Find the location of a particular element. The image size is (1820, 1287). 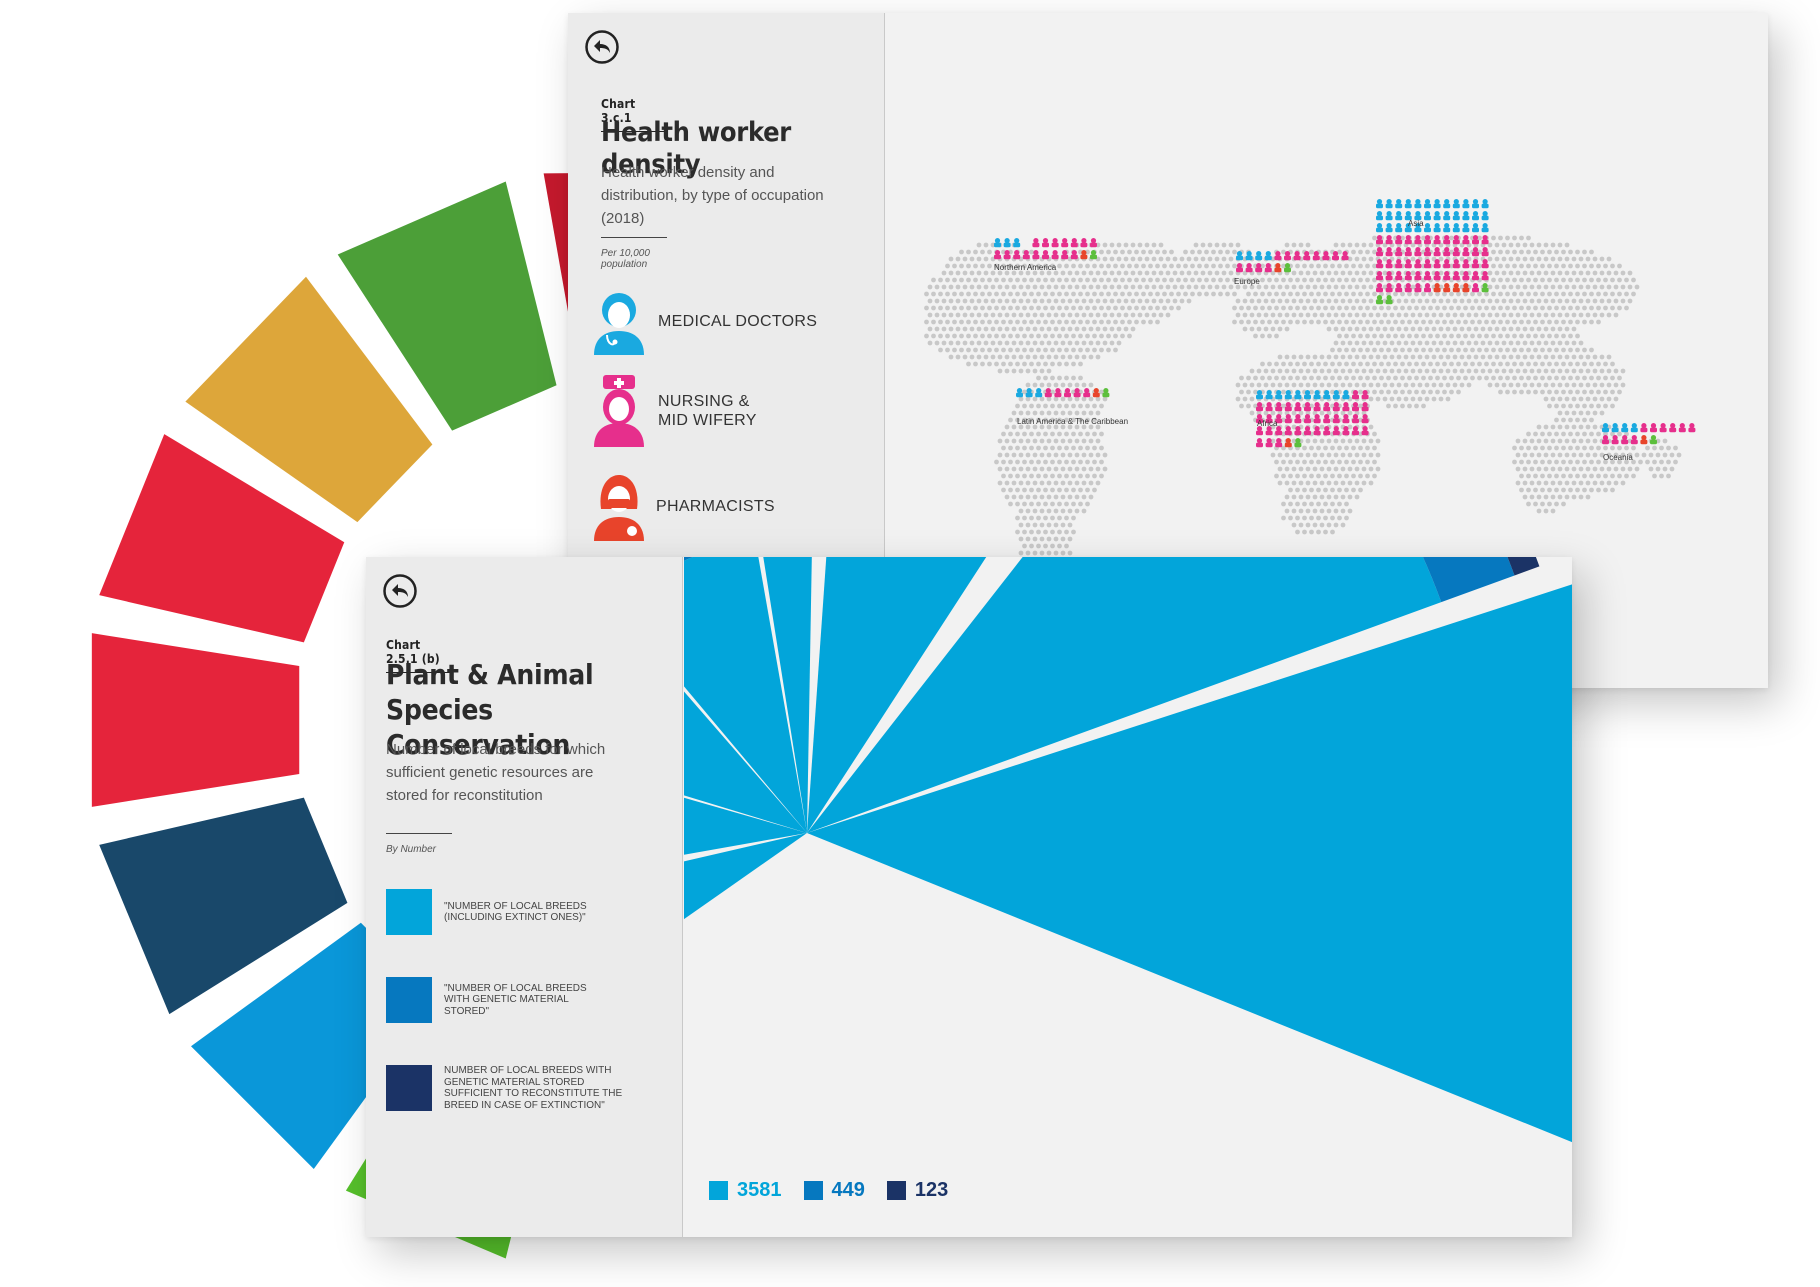

total-value-sufficient: 123 is located at coordinates (931, 1190).